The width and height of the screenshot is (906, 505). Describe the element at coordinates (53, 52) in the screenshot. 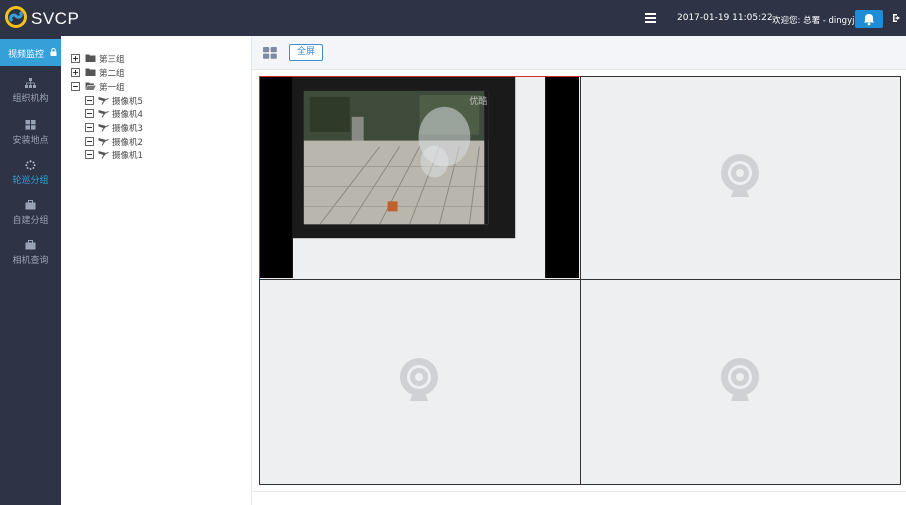

I see `lock-icon` at that location.